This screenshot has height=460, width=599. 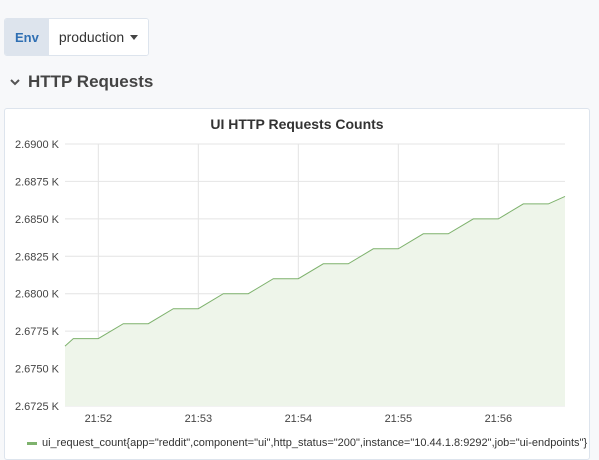 I want to click on env-select-value: production, so click(x=91, y=37).